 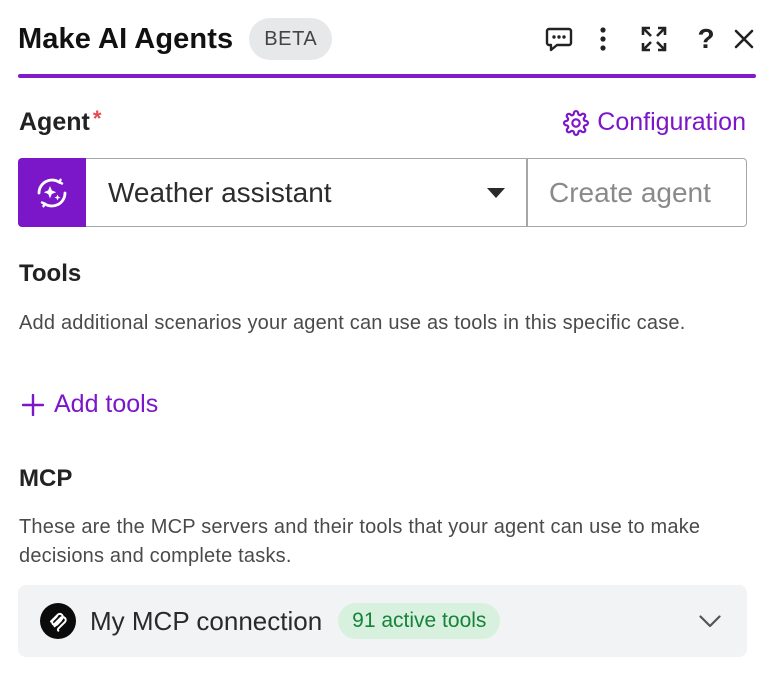 What do you see at coordinates (637, 192) in the screenshot?
I see `create-agent-button: Create agent` at bounding box center [637, 192].